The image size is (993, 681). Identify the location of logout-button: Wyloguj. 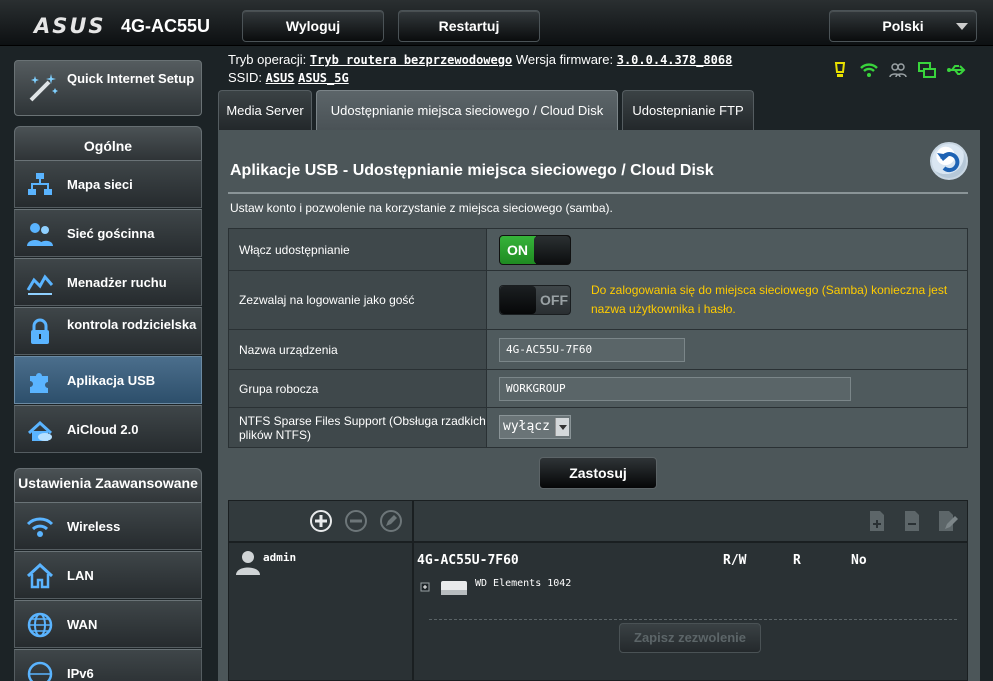
(313, 26).